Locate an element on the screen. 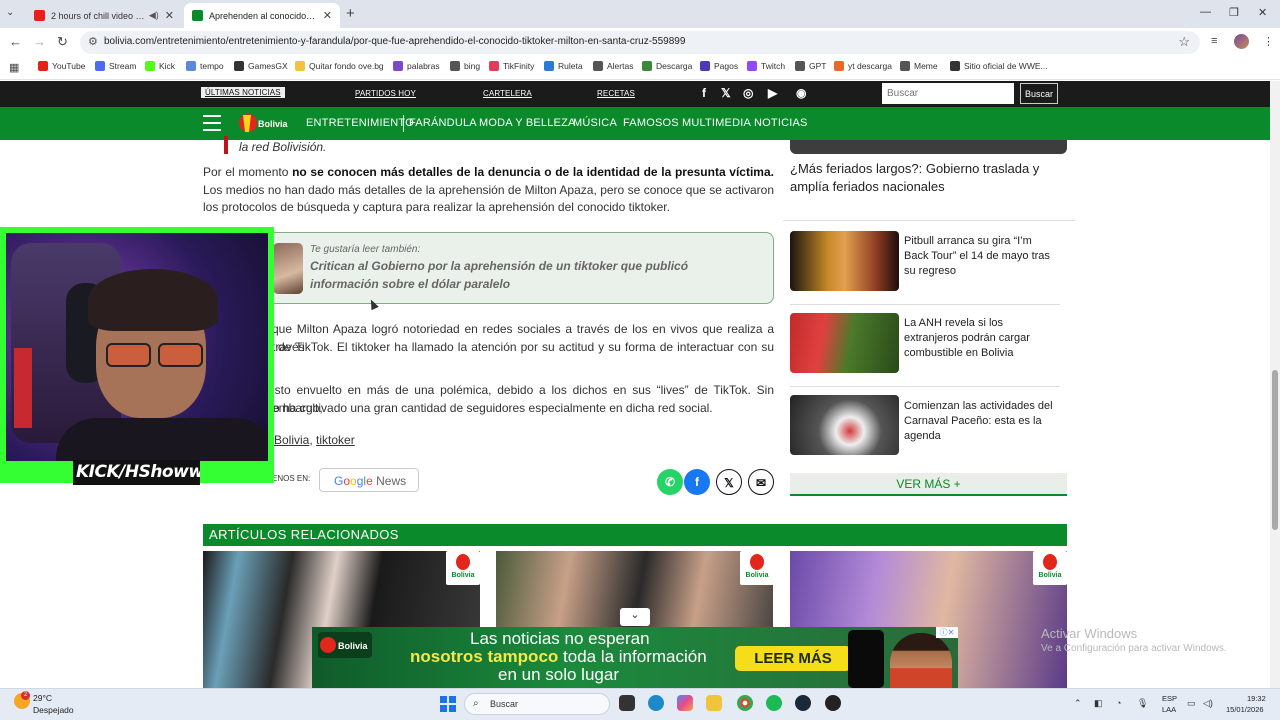 The image size is (1280, 720). nav-farandula: FARÁNDULA is located at coordinates (443, 123).